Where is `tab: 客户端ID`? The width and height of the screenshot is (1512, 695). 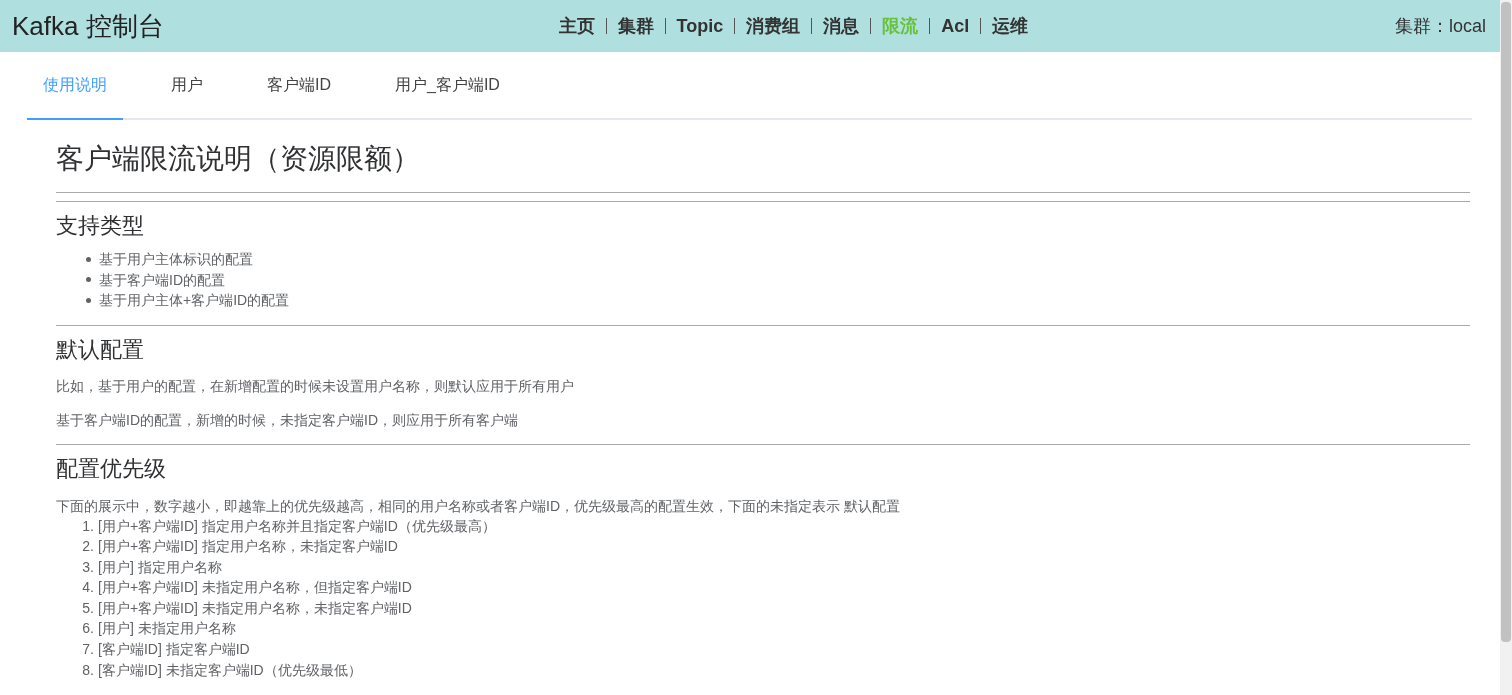
tab: 客户端ID is located at coordinates (315, 86).